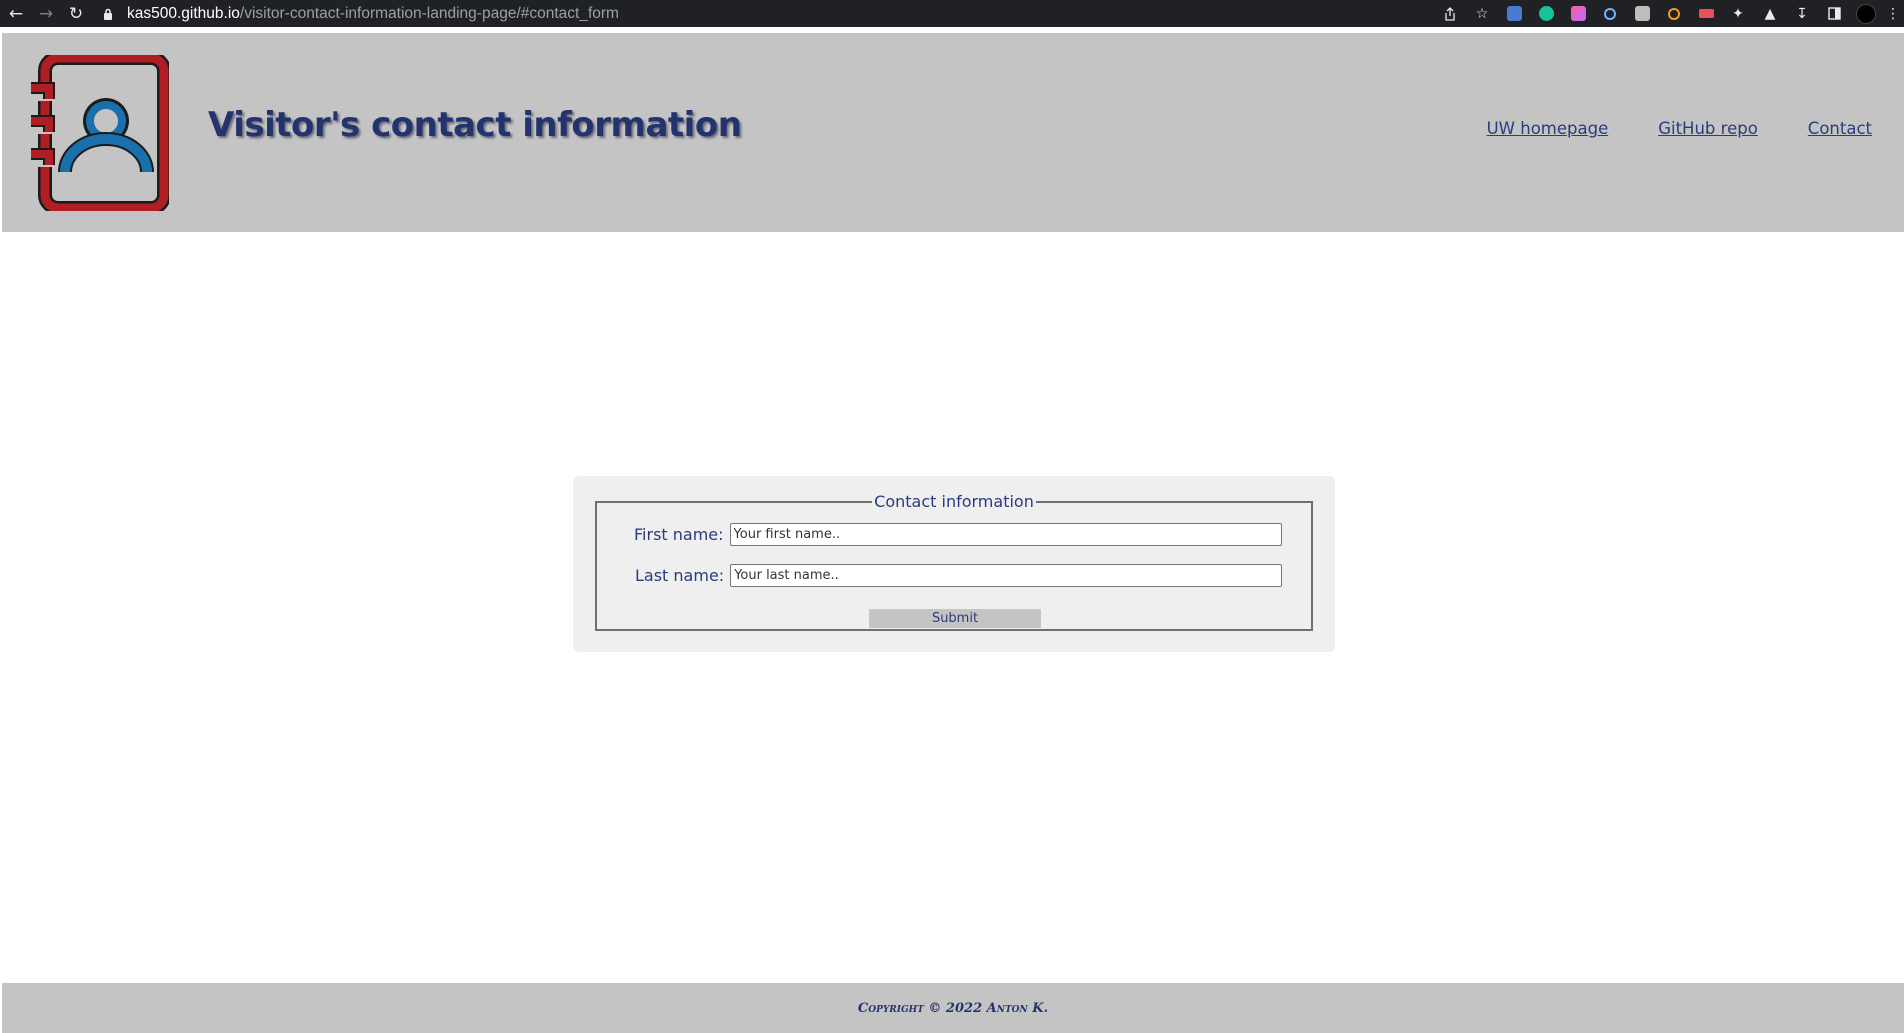 This screenshot has width=1904, height=1033. What do you see at coordinates (1548, 128) in the screenshot?
I see `nav-link-uw-homepage: UW homepage` at bounding box center [1548, 128].